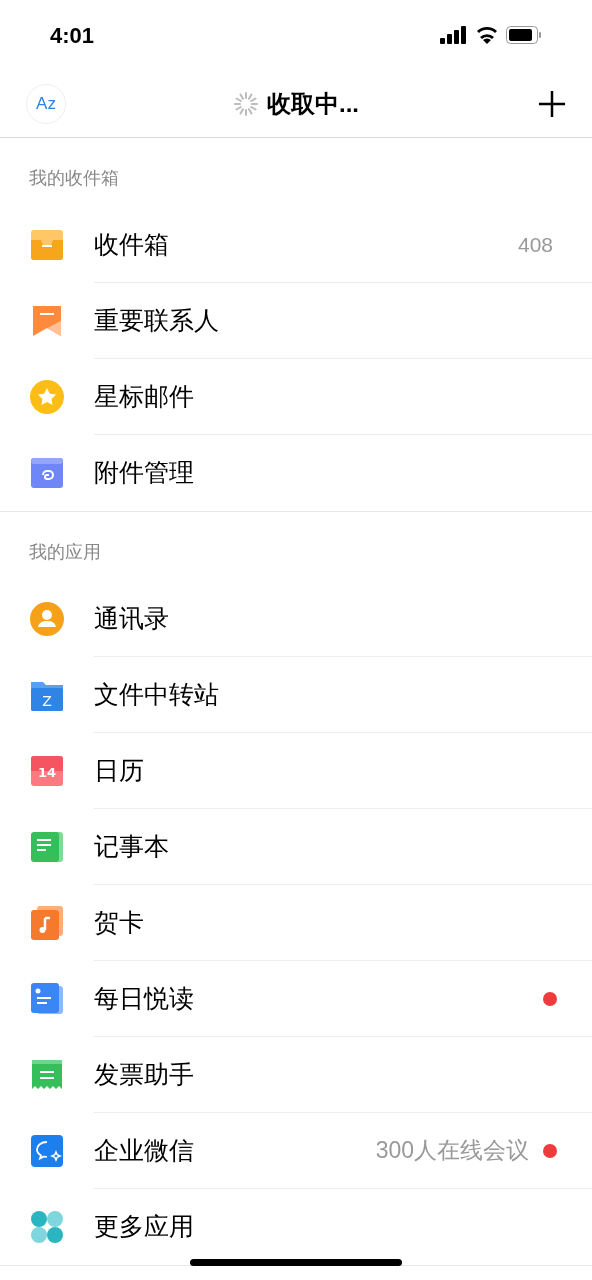 This screenshot has height=1280, width=592. Describe the element at coordinates (325, 846) in the screenshot. I see `menu-item-label: 记事本` at that location.